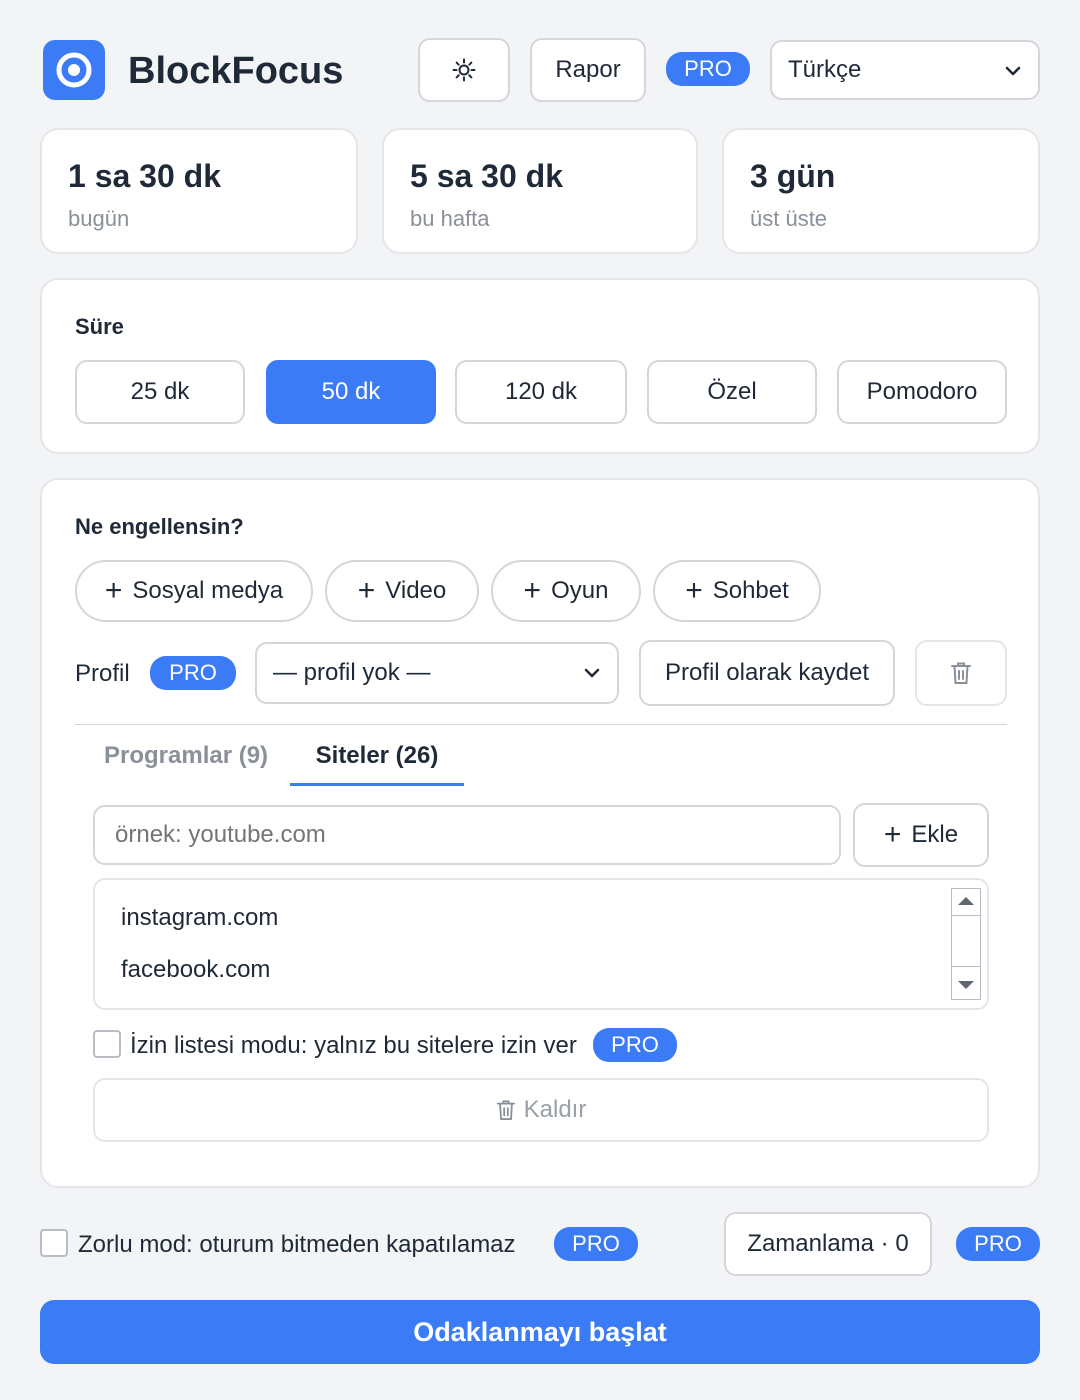  I want to click on stat-card-streak: 3 gün üst üste, so click(881, 191).